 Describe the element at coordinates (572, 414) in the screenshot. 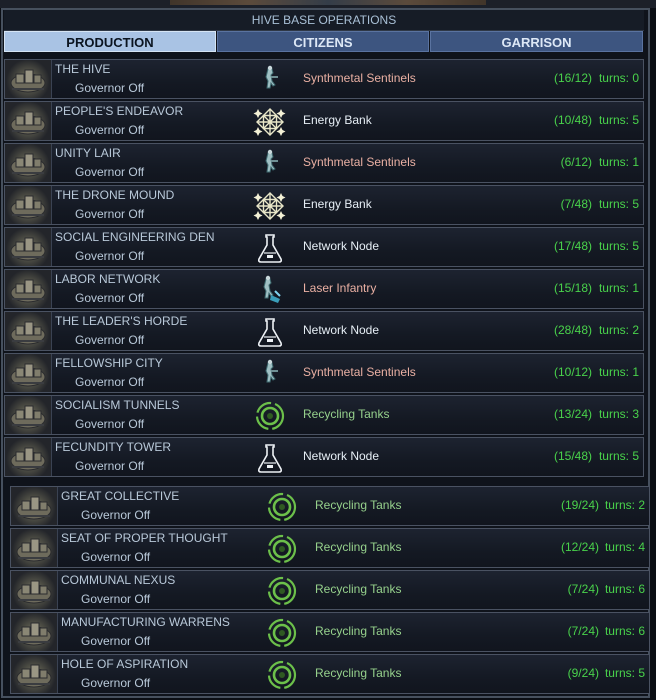

I see `production-progress: (13/24)` at that location.